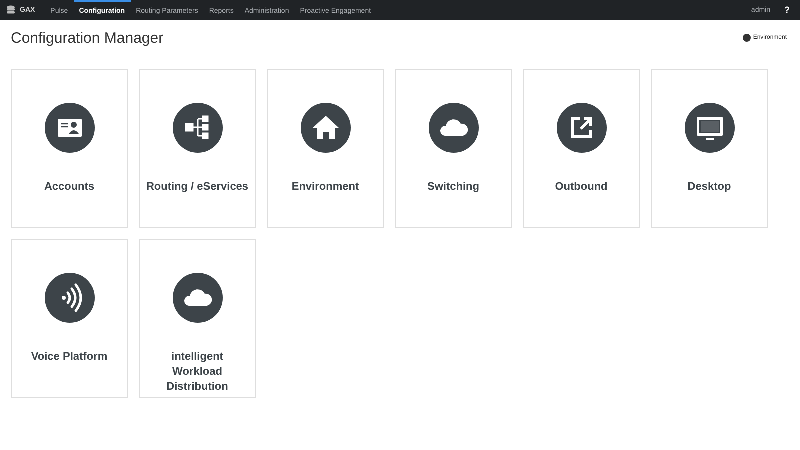  Describe the element at coordinates (325, 187) in the screenshot. I see `tile-label: Environment` at that location.